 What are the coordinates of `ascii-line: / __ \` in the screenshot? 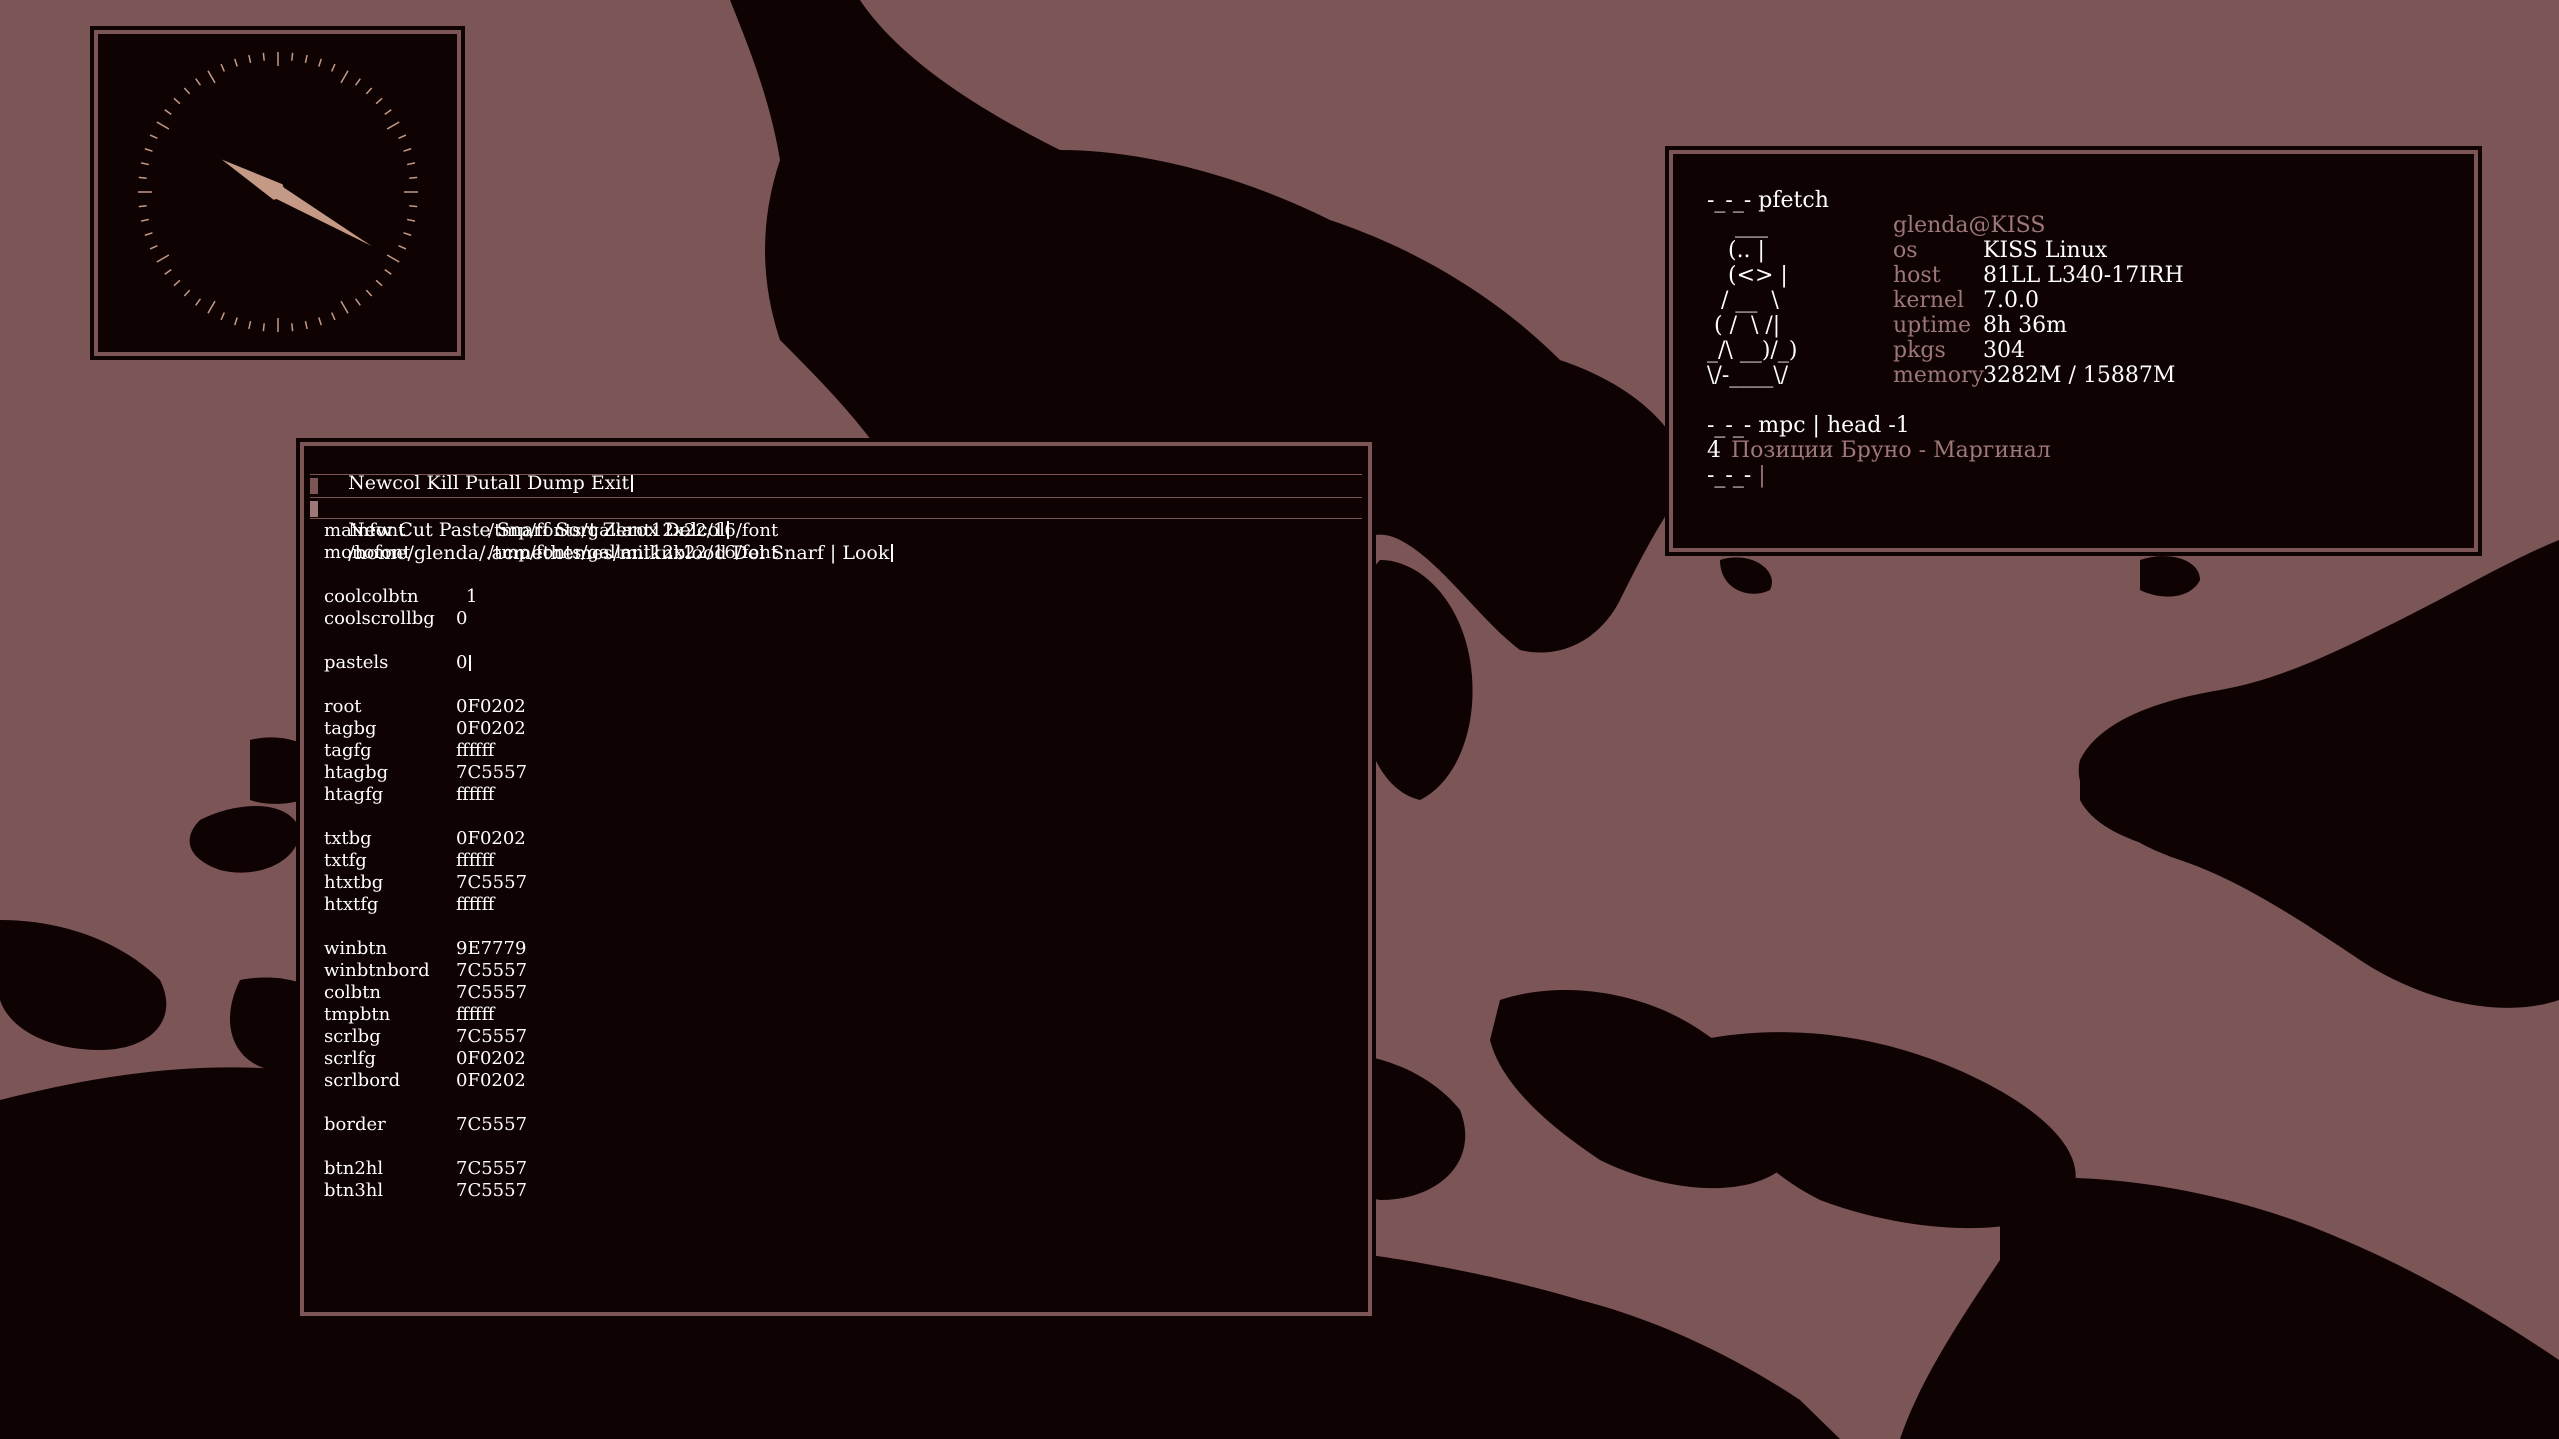 It's located at (1743, 300).